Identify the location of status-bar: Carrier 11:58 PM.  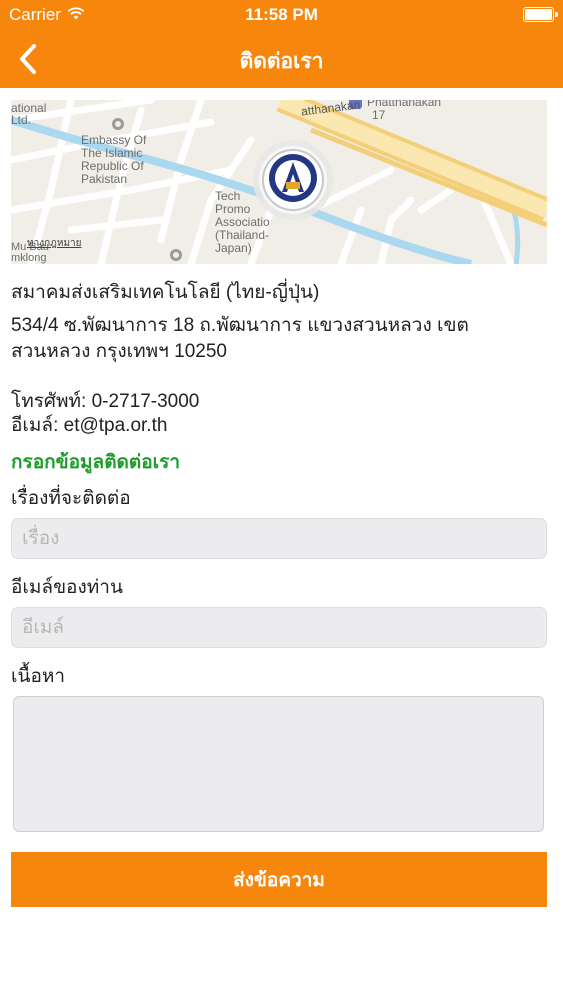
(281, 15).